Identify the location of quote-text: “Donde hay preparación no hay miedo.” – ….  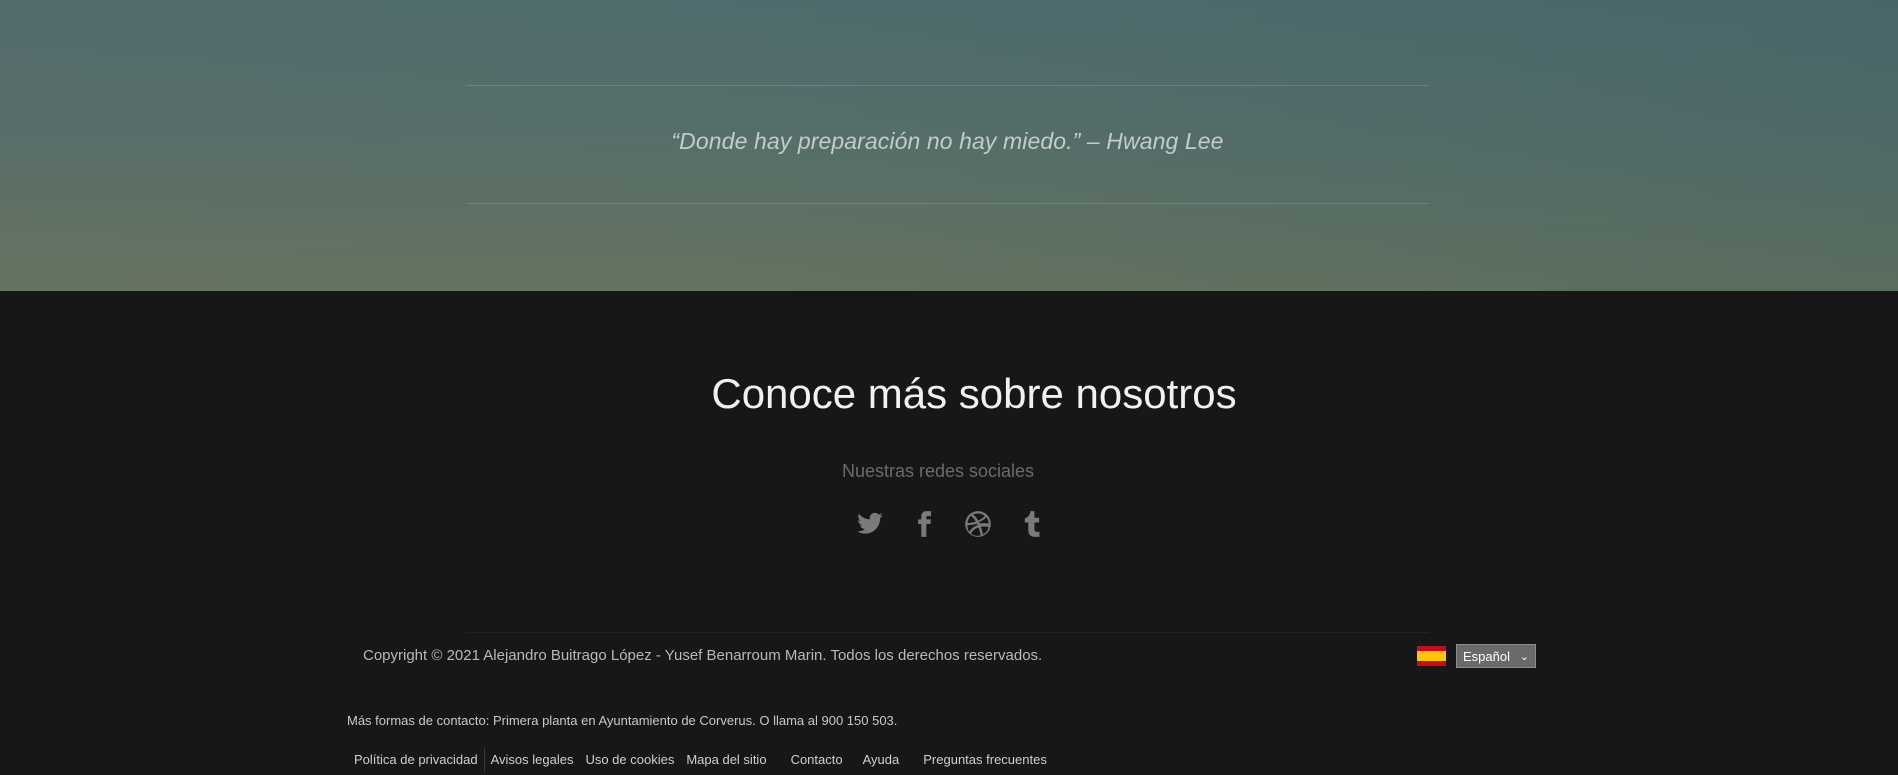
(947, 141).